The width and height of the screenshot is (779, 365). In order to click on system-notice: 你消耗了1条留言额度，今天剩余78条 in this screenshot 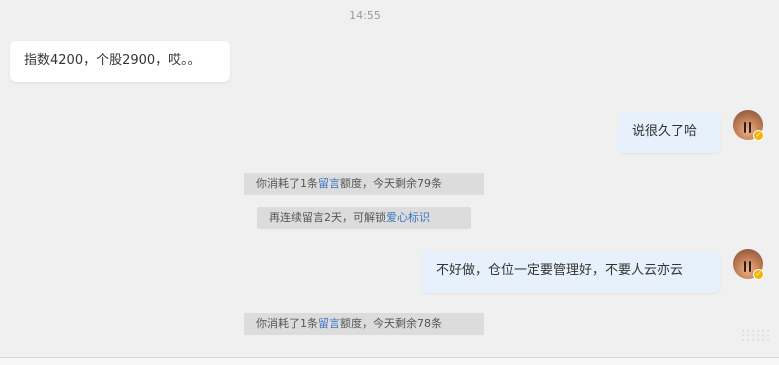, I will do `click(364, 324)`.